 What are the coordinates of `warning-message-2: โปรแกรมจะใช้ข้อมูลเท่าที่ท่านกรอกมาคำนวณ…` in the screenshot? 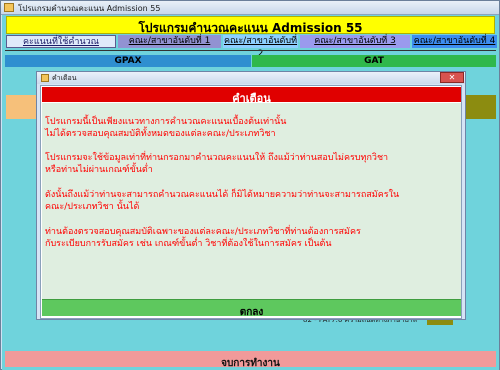 It's located at (216, 164).